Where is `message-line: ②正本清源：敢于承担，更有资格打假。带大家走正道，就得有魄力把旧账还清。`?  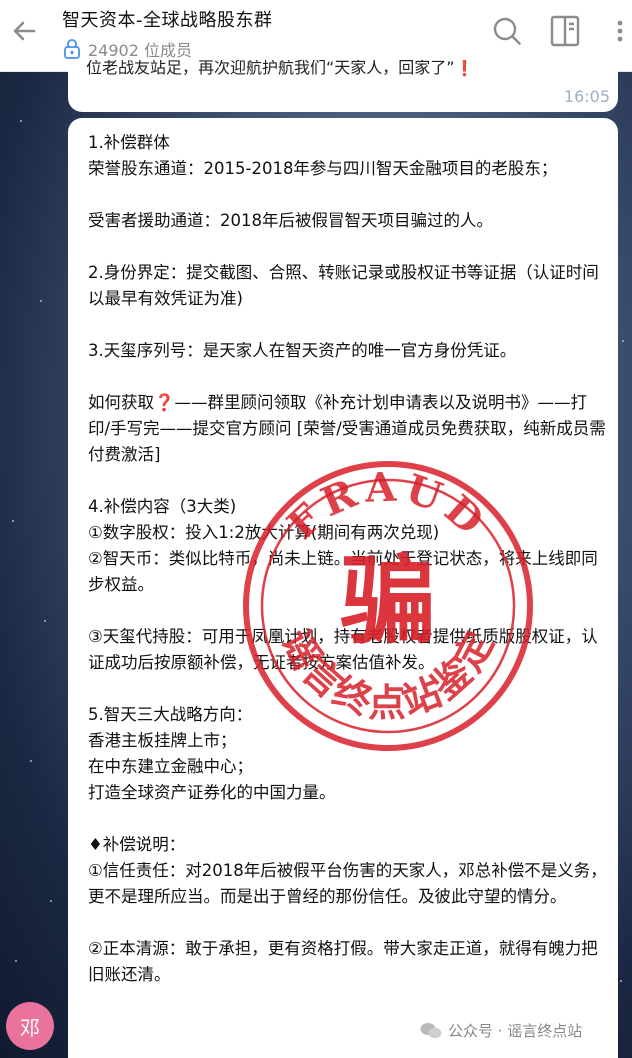
message-line: ②正本清源：敢于承担，更有资格打假。带大家走正道，就得有魄力把旧账还清。 is located at coordinates (343, 961).